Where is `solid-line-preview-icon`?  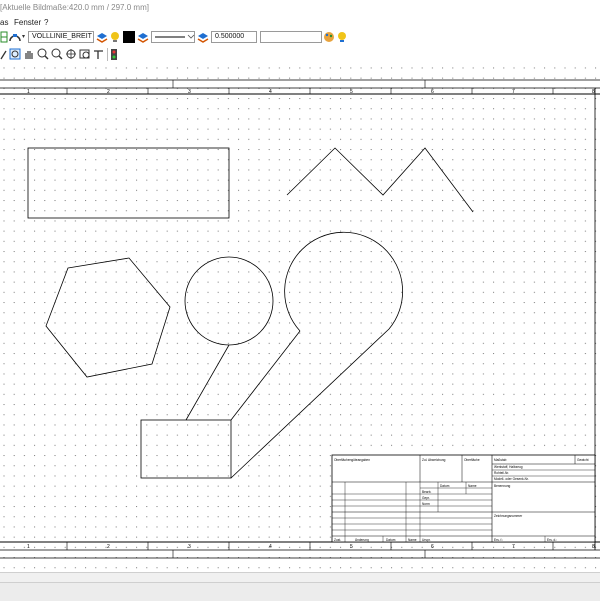
solid-line-preview-icon is located at coordinates (175, 36).